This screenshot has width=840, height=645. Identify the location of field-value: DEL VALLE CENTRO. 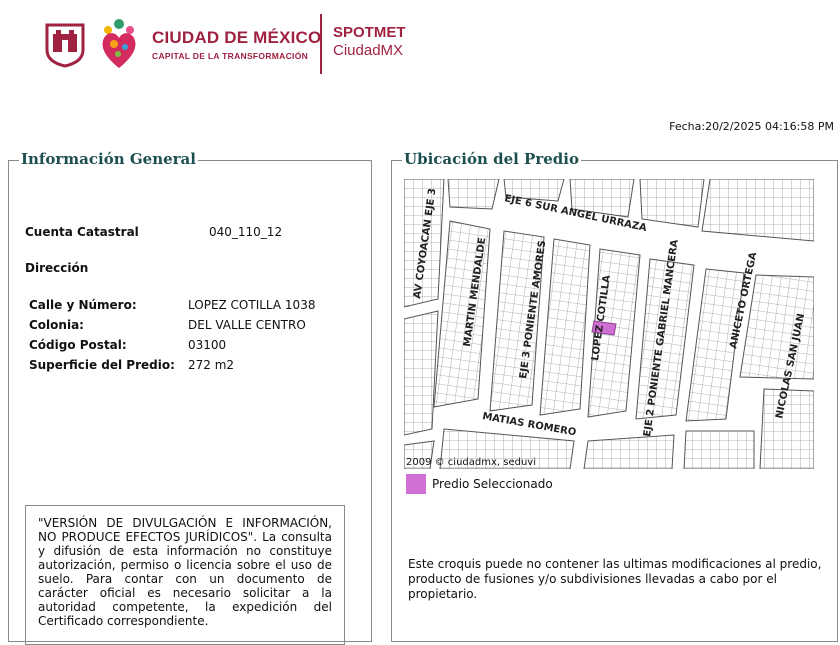
(247, 325).